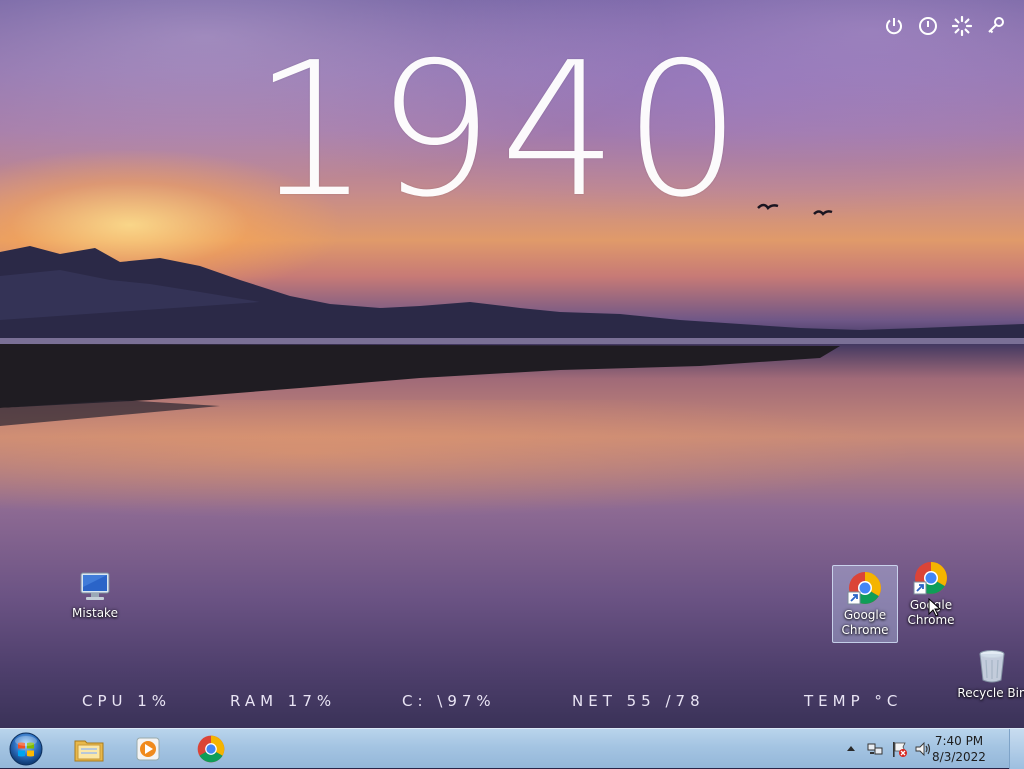  Describe the element at coordinates (127, 701) in the screenshot. I see `stat-cpu: CPU 1%` at that location.